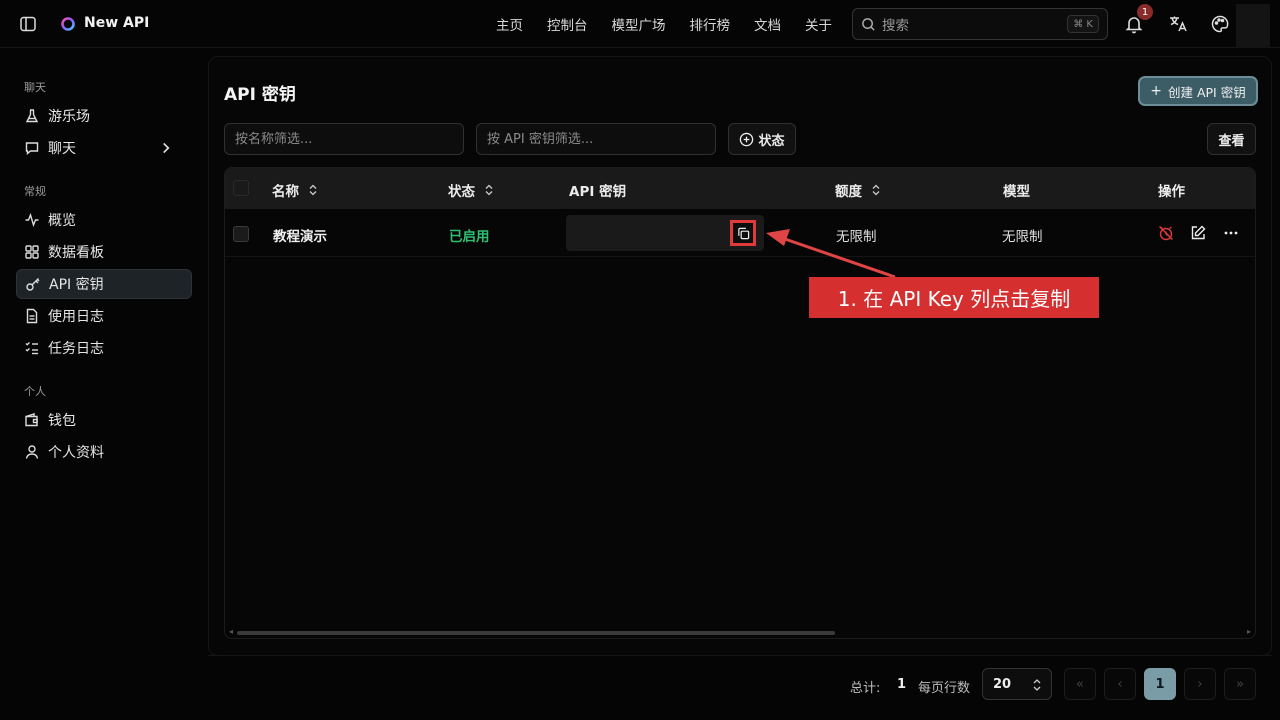 Image resolution: width=1280 pixels, height=720 pixels. Describe the element at coordinates (567, 24) in the screenshot. I see `nav-console: 控制台` at that location.